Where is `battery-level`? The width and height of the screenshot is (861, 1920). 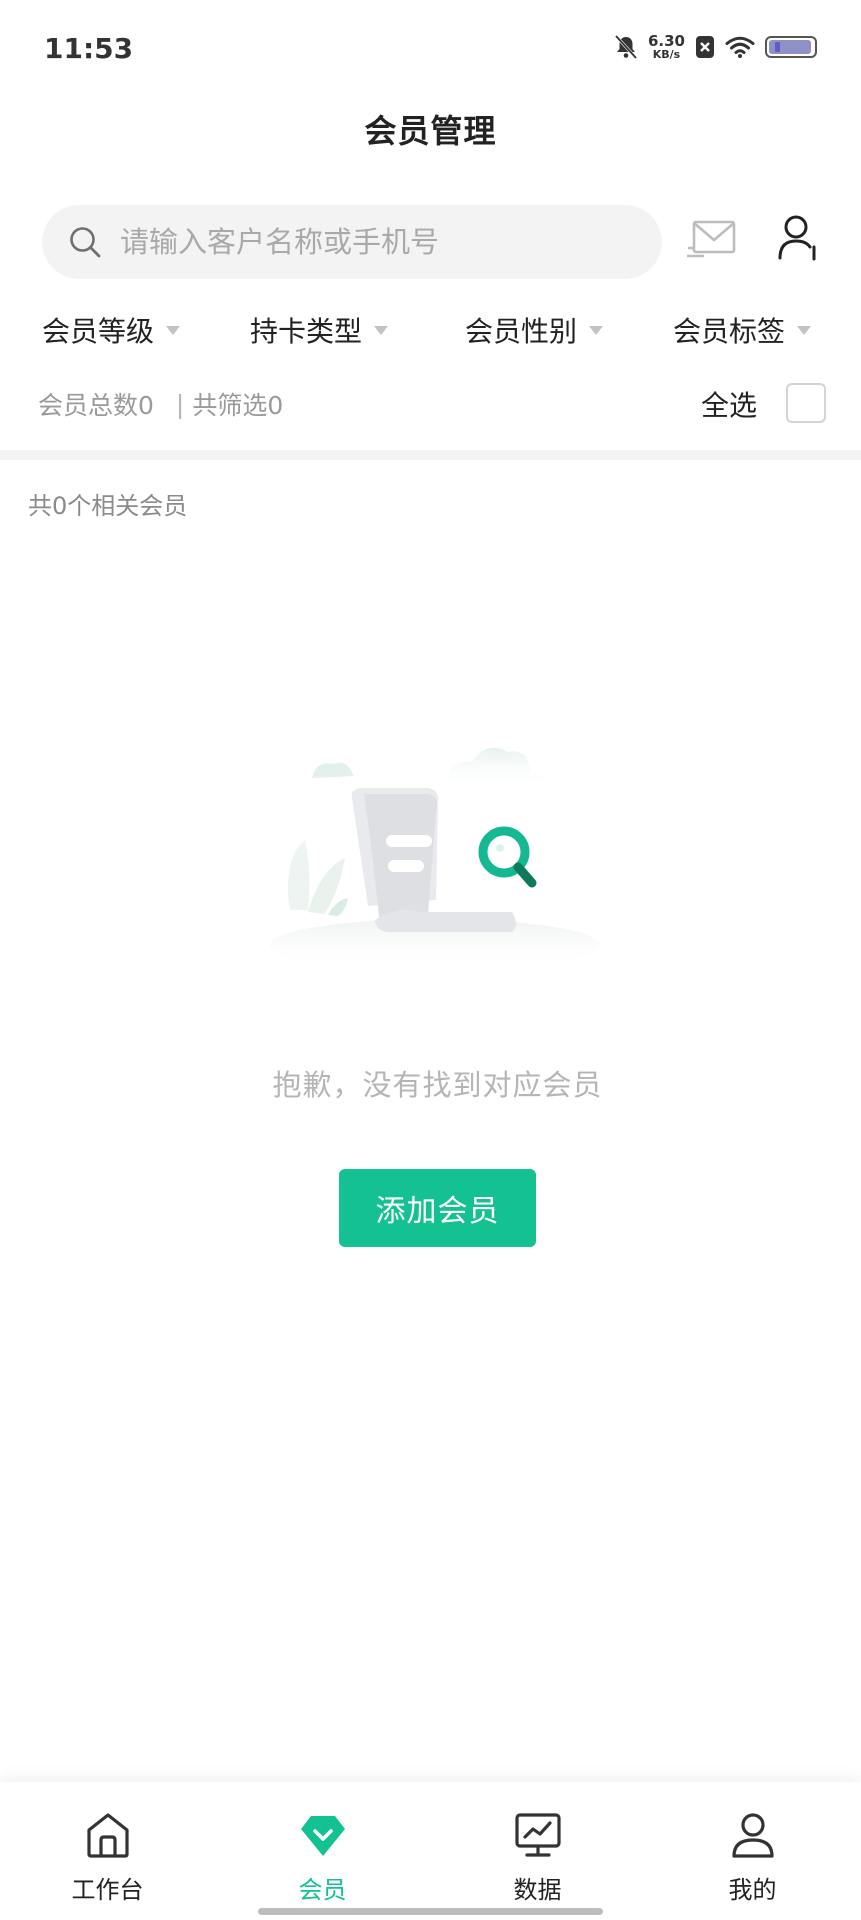
battery-level is located at coordinates (790, 47).